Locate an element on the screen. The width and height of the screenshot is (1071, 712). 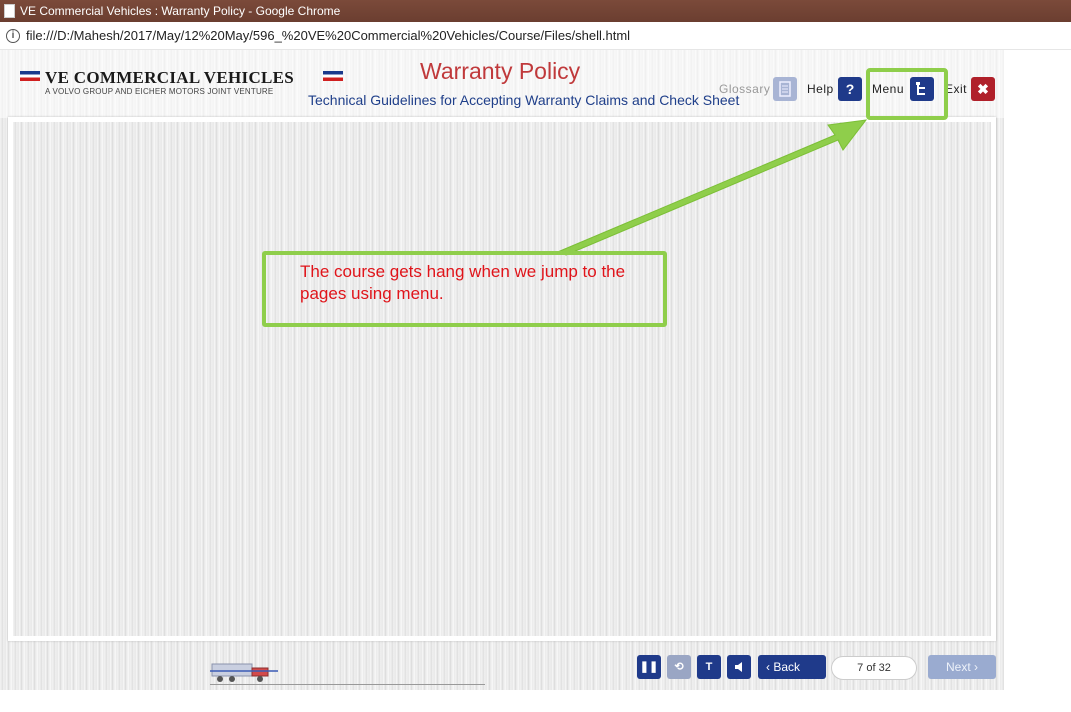
chevron-right-icon: › is located at coordinates (974, 667).